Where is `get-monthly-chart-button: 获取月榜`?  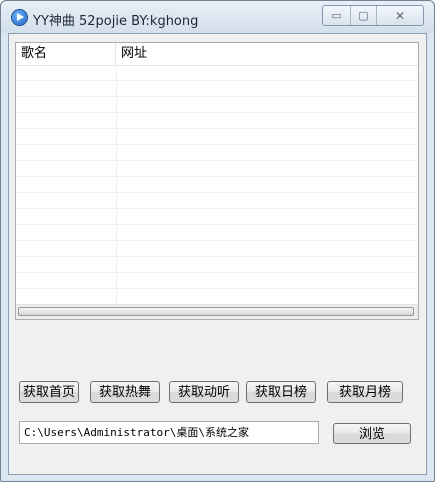
get-monthly-chart-button: 获取月榜 is located at coordinates (365, 392).